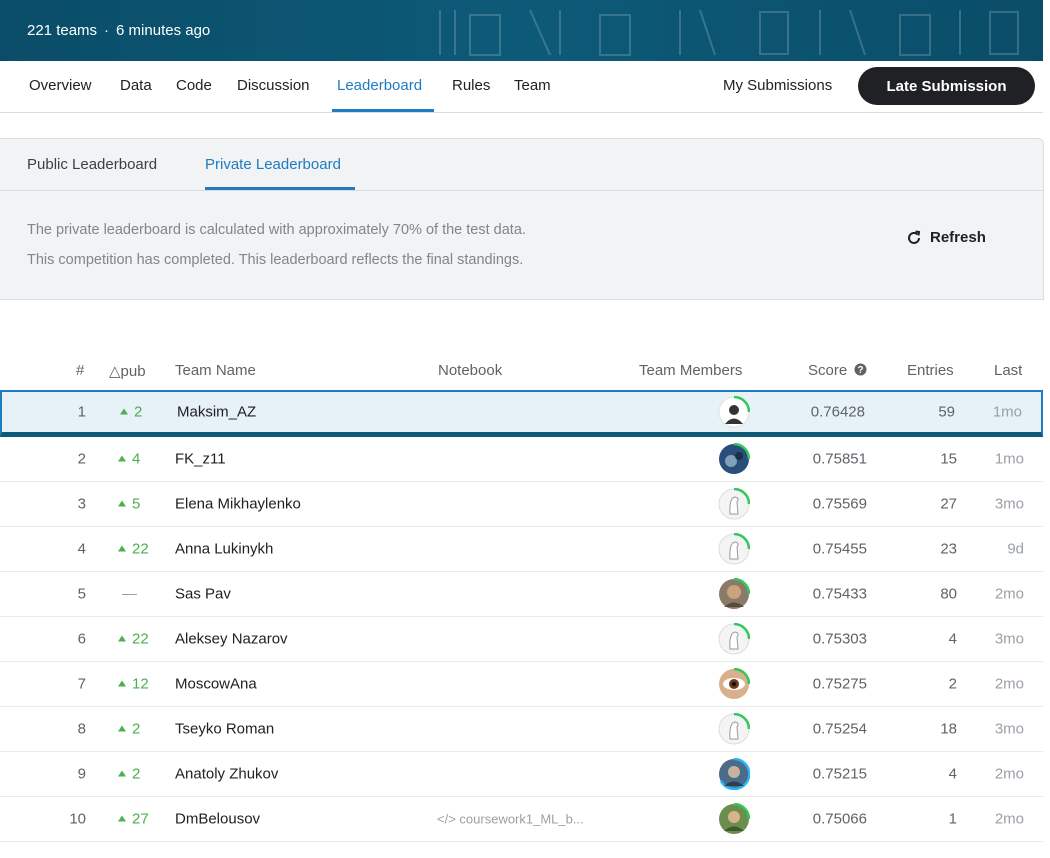 This screenshot has height=858, width=1050. I want to click on tab-team: Team, so click(532, 85).